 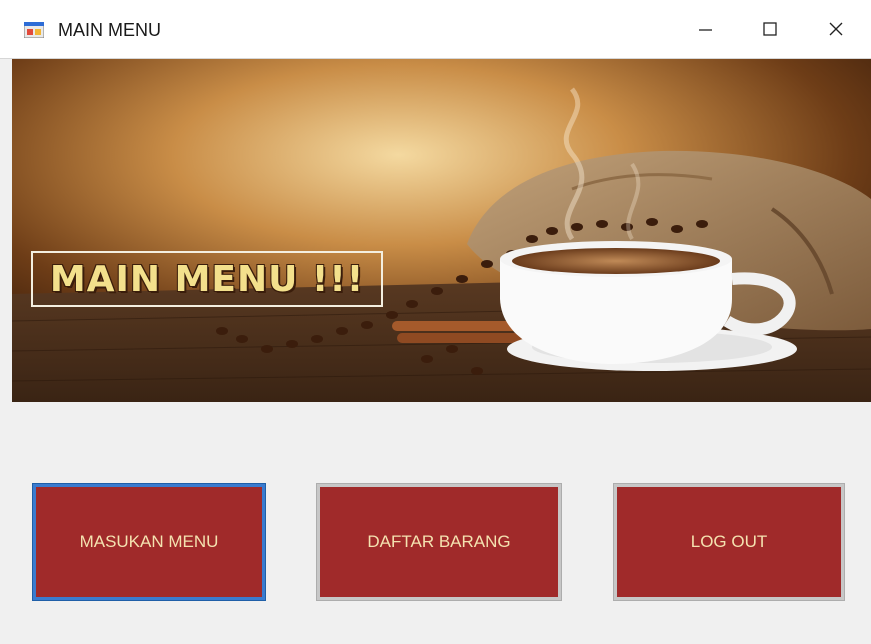 I want to click on banner-heading-box: MAIN MENU !!!, so click(x=207, y=279).